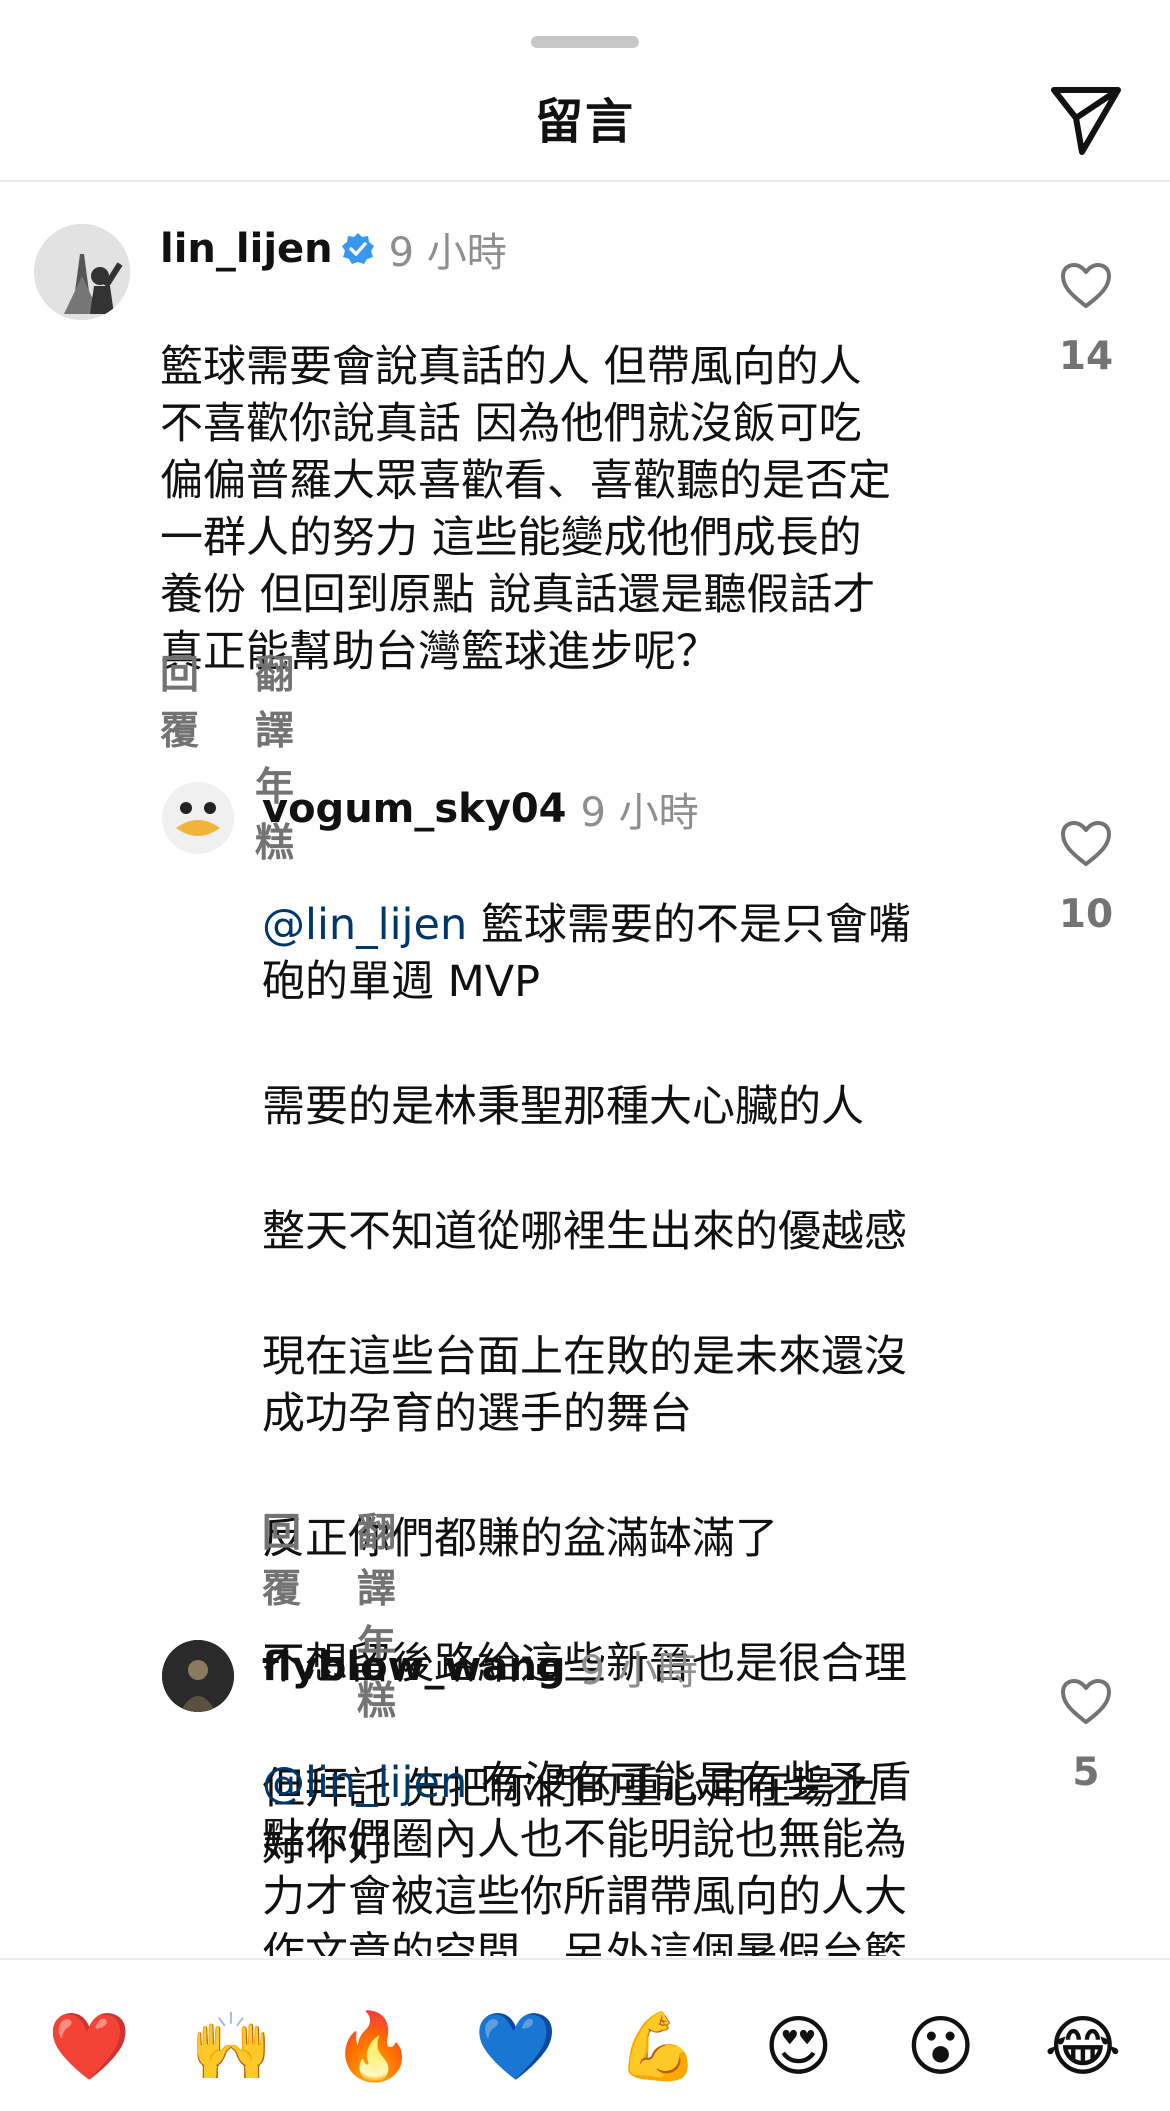  Describe the element at coordinates (231, 2047) in the screenshot. I see `raised-hands-emoji-icon: 🙌` at that location.